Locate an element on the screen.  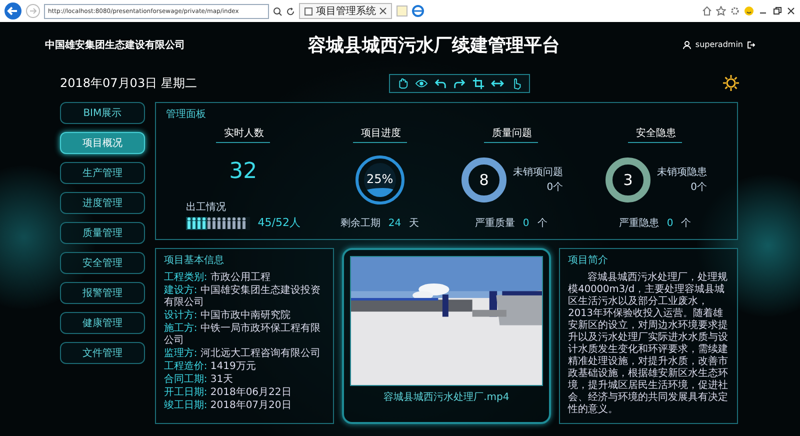
nav-button: 报警管理 is located at coordinates (102, 293).